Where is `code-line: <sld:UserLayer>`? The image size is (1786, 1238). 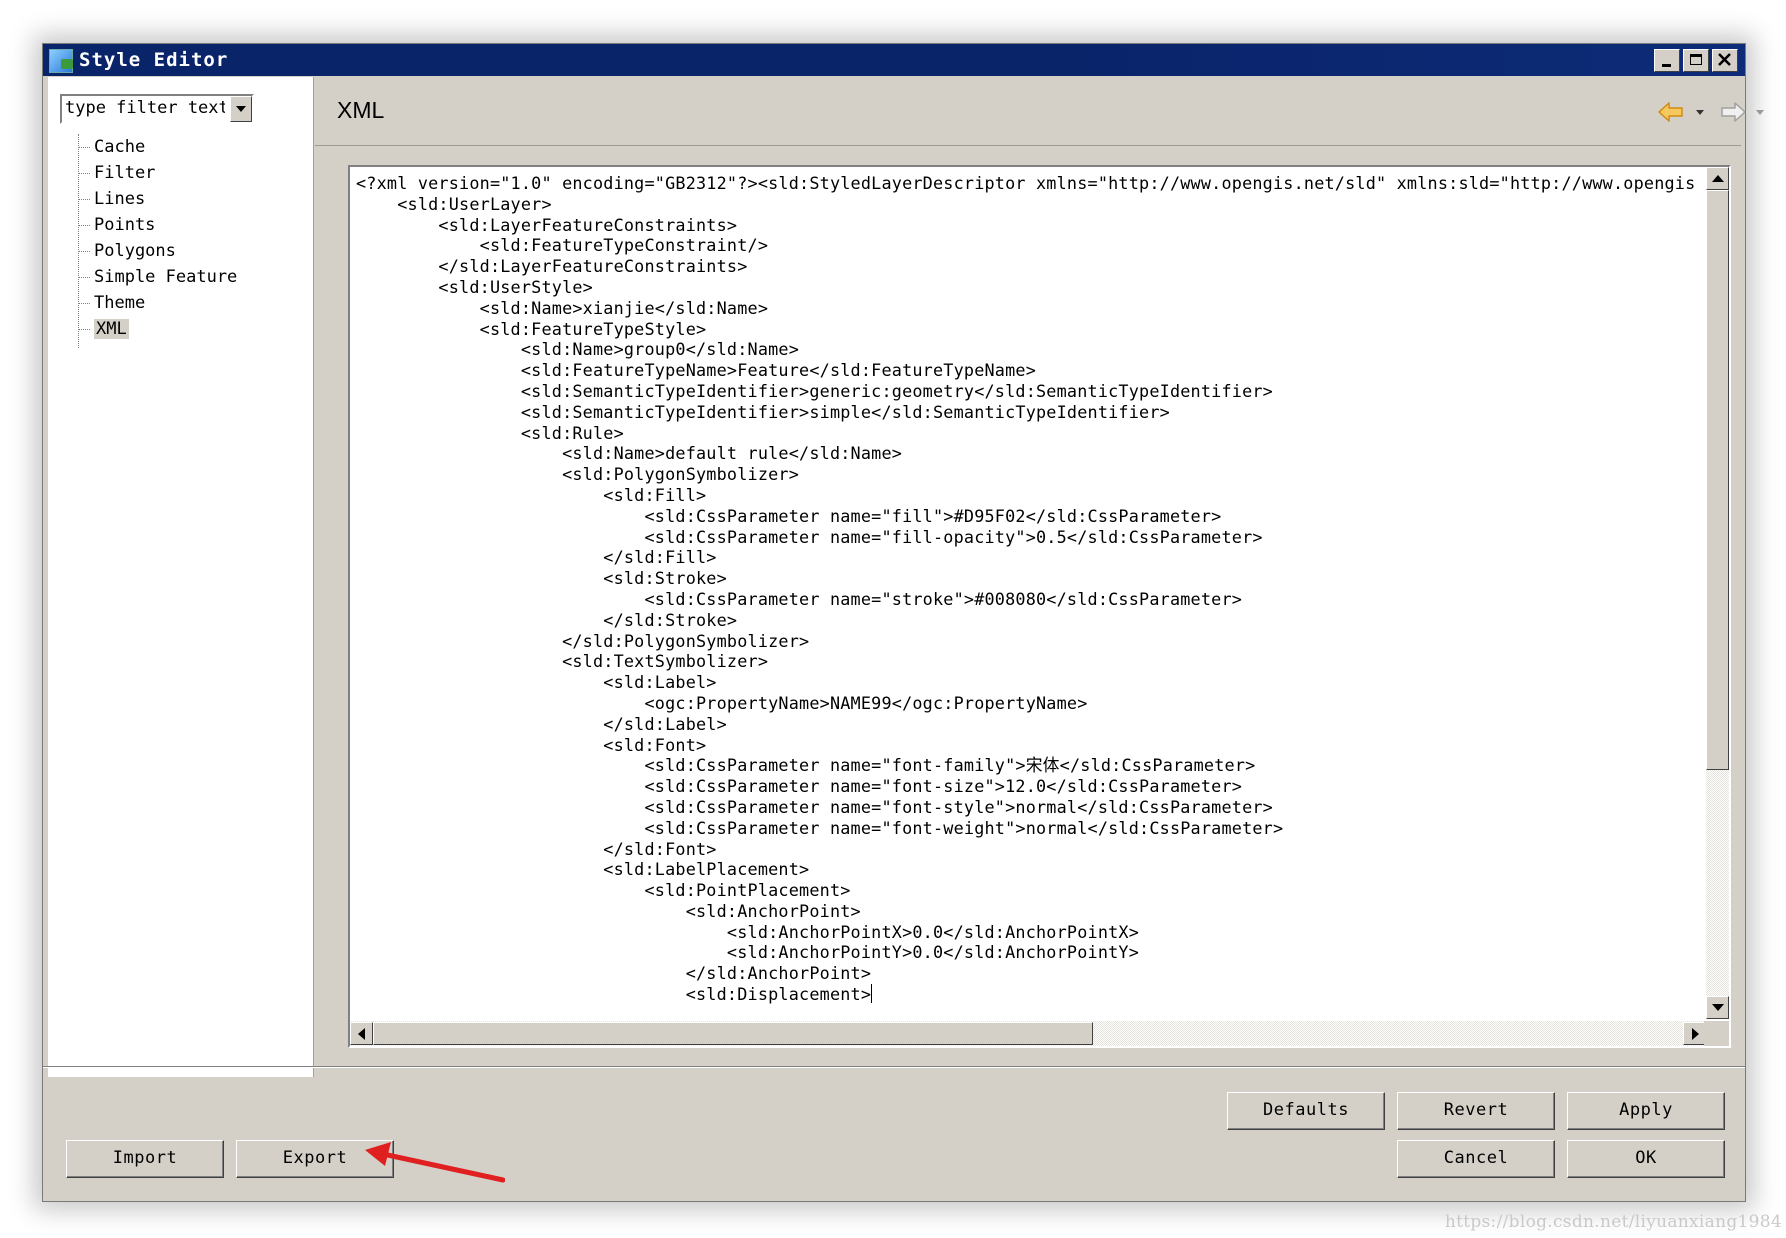
code-line: <sld:UserLayer> is located at coordinates (454, 203).